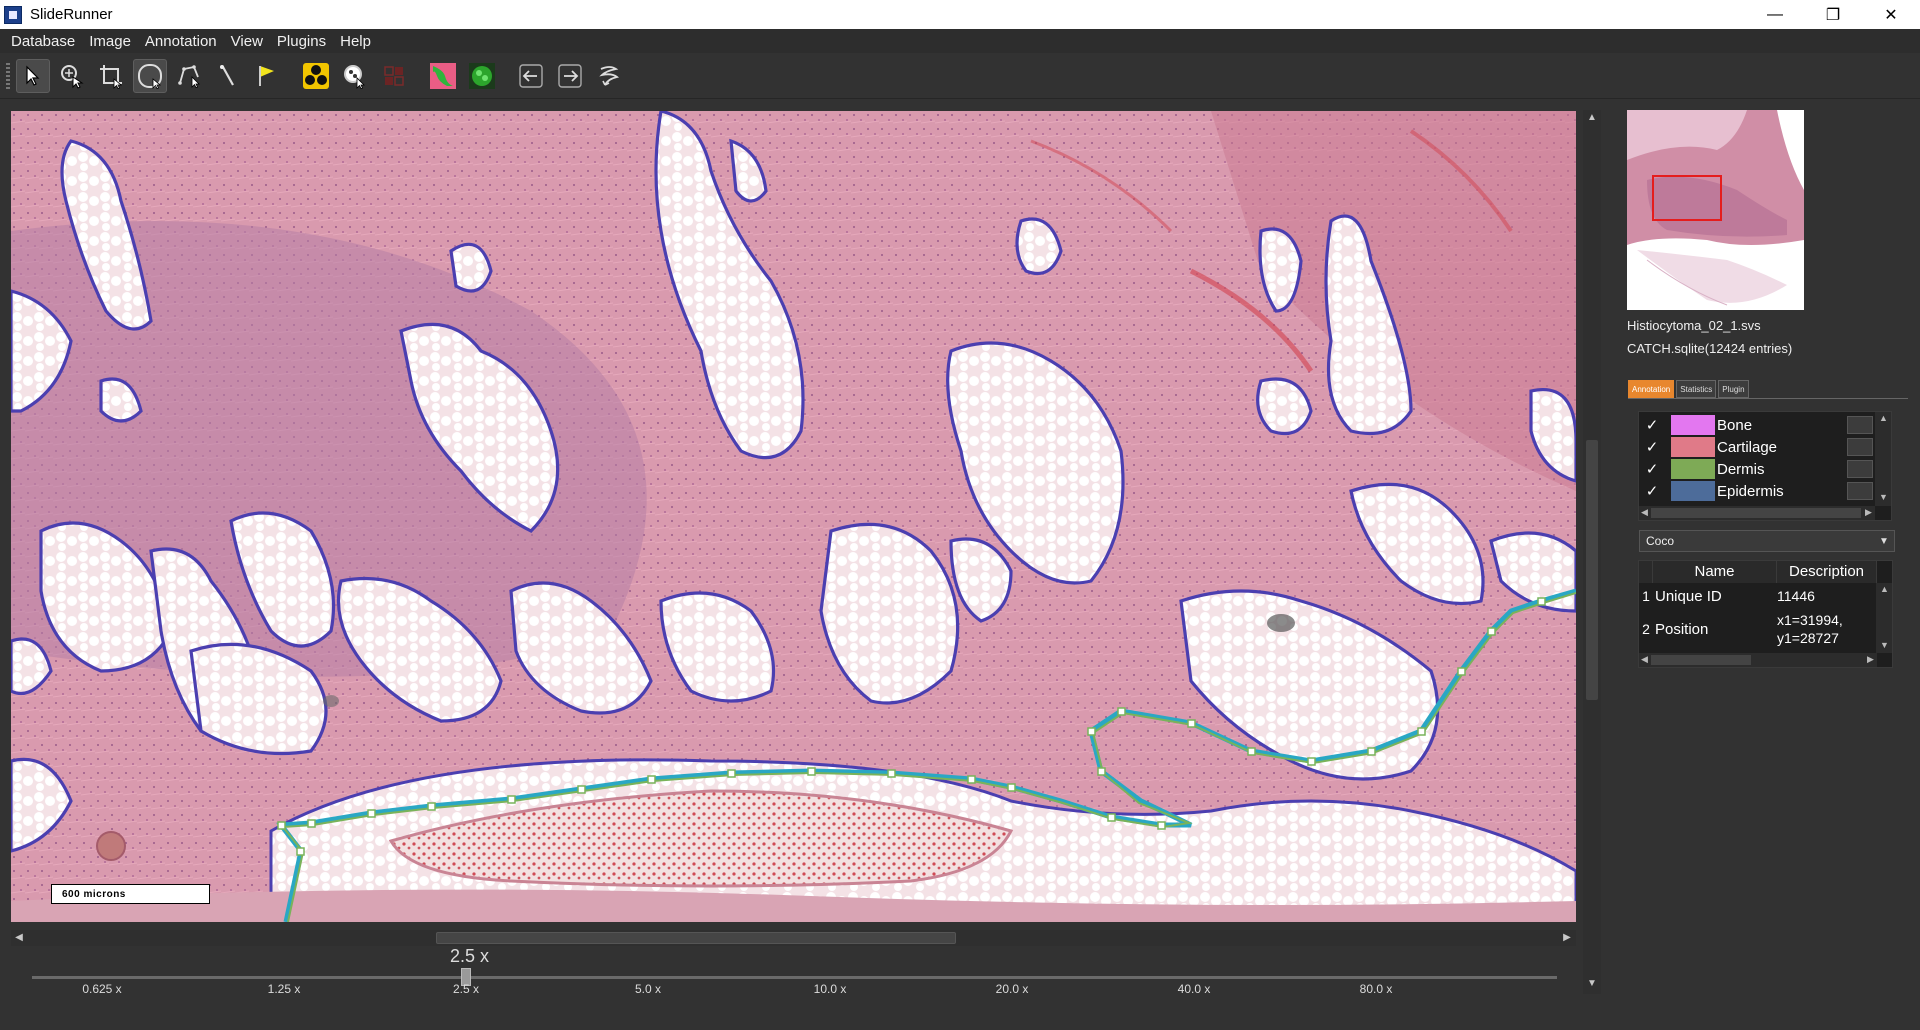 This screenshot has width=1920, height=1030. Describe the element at coordinates (1775, 14) in the screenshot. I see `minimize-button: —` at that location.